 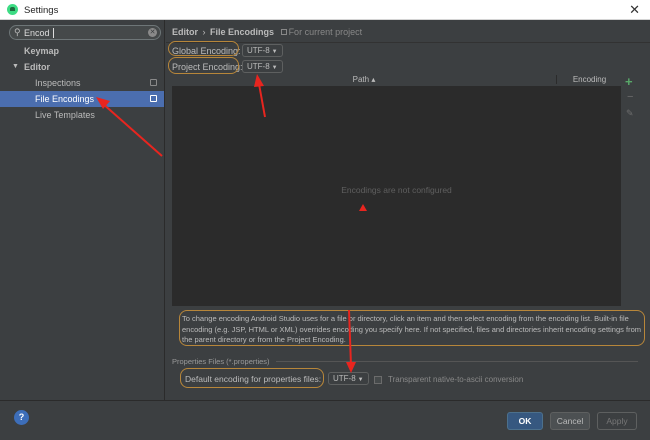 I want to click on project-scope-note: For current project, so click(x=321, y=32).